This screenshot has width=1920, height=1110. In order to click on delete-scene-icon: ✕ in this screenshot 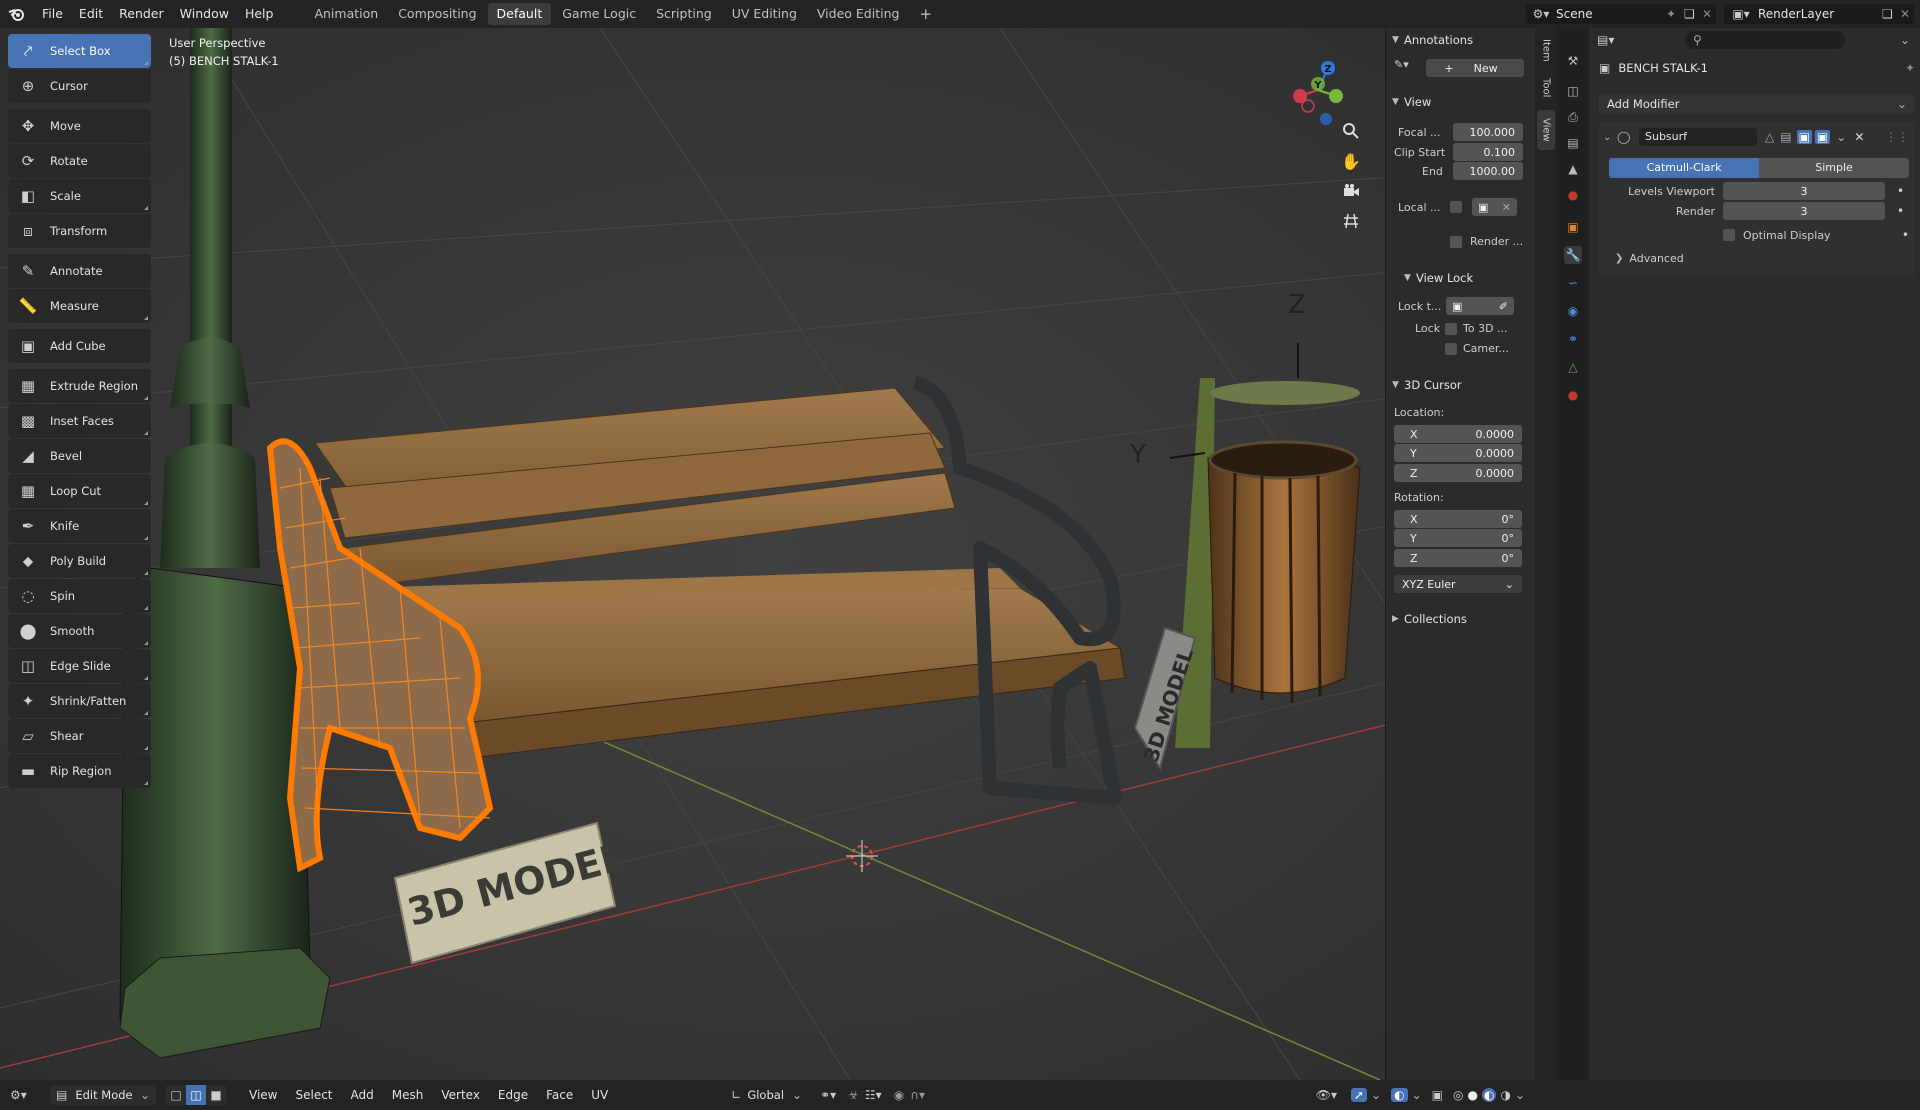, I will do `click(1709, 14)`.